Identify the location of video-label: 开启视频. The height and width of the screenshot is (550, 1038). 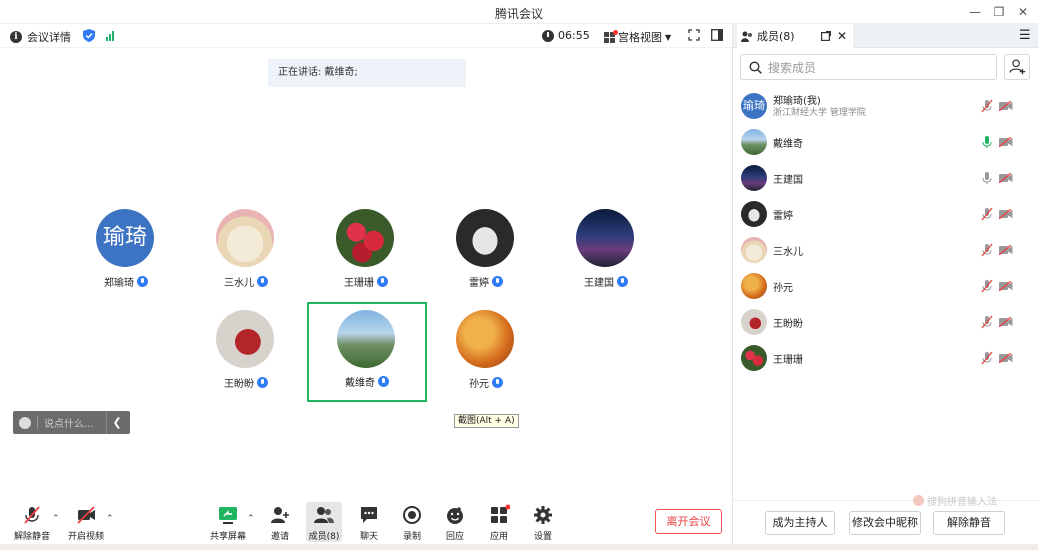
(85, 537).